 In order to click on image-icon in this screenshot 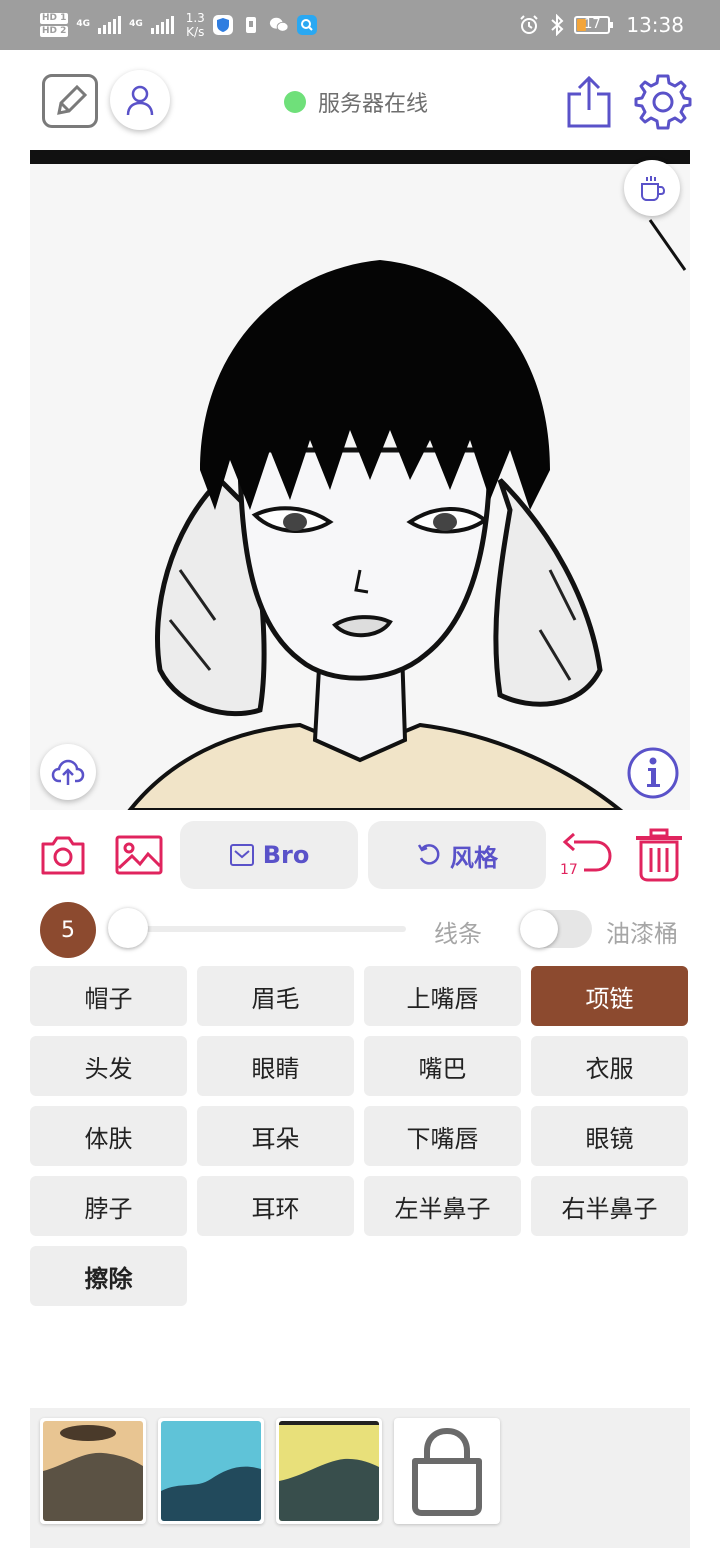, I will do `click(139, 855)`.